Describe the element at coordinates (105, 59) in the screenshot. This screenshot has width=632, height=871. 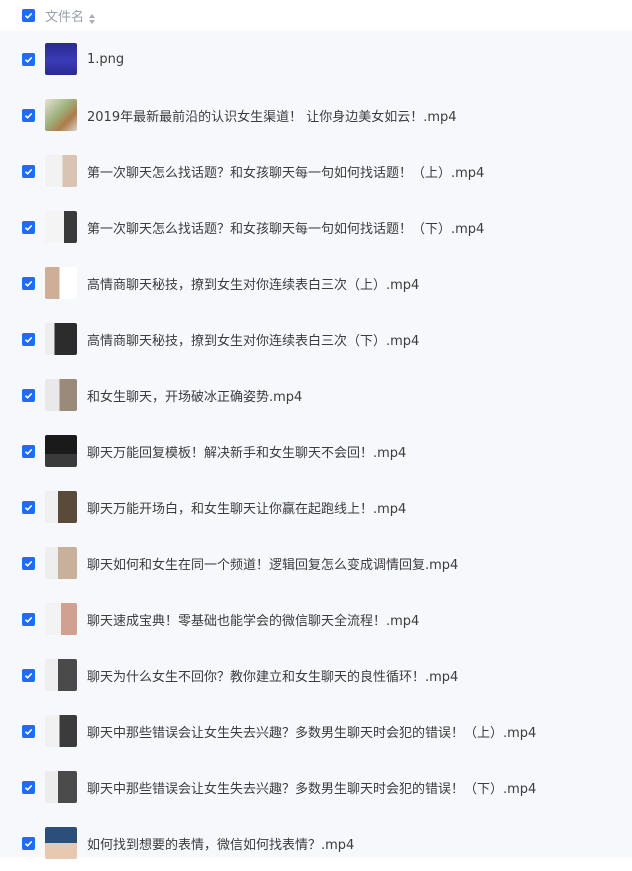
I see `file-name: 1.png` at that location.